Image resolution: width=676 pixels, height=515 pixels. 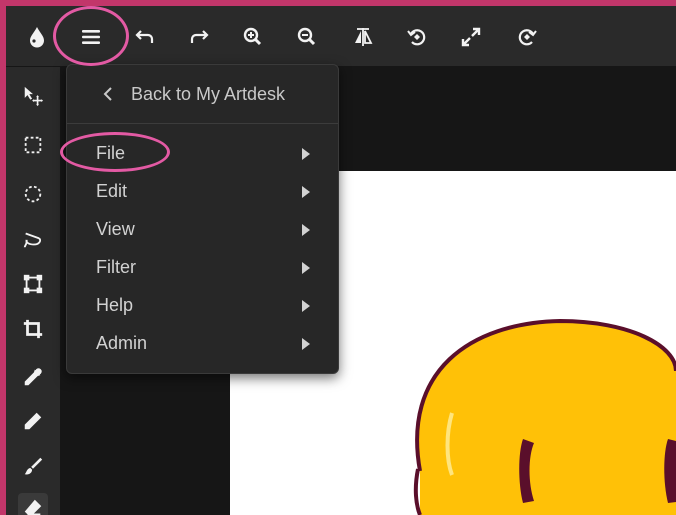 I want to click on ellipse-select-tool-button, so click(x=33, y=194).